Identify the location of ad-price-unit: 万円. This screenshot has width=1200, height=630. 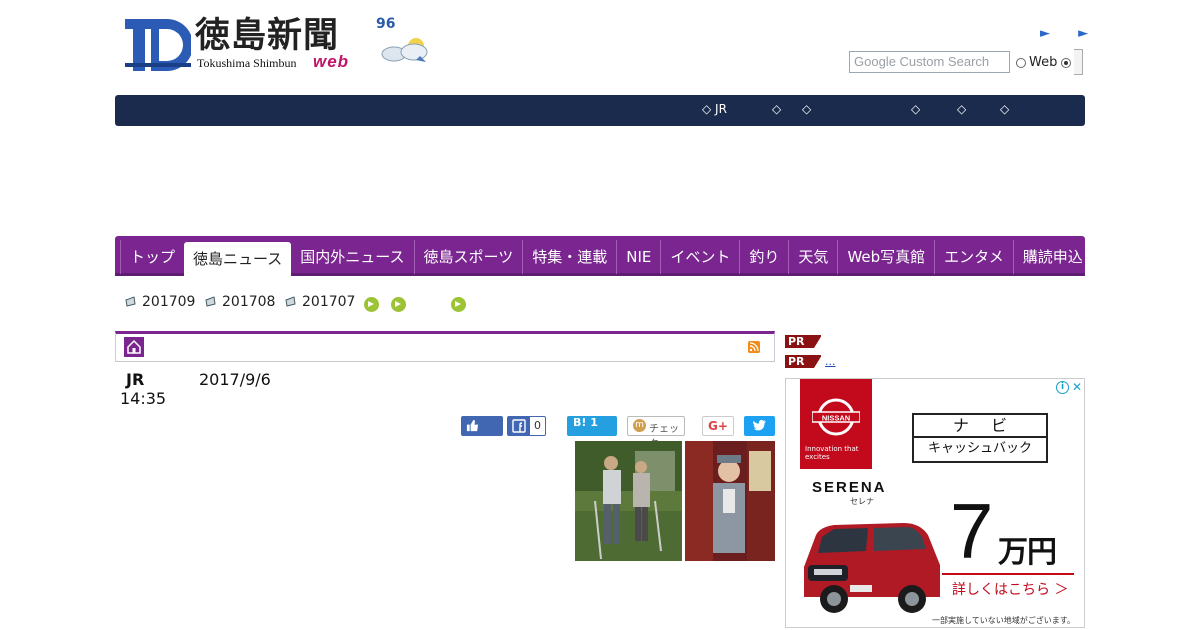
(1027, 552).